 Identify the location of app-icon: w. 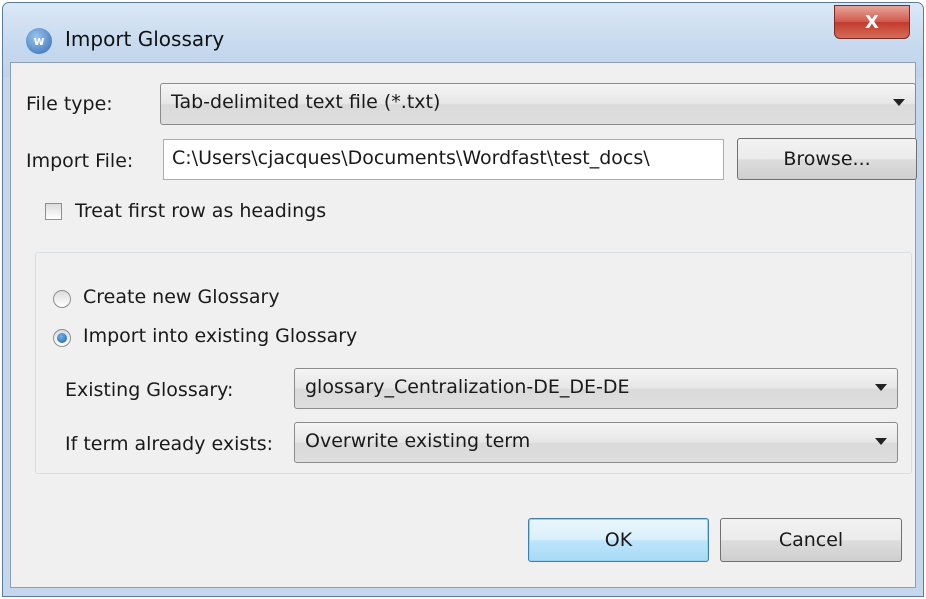
(39, 41).